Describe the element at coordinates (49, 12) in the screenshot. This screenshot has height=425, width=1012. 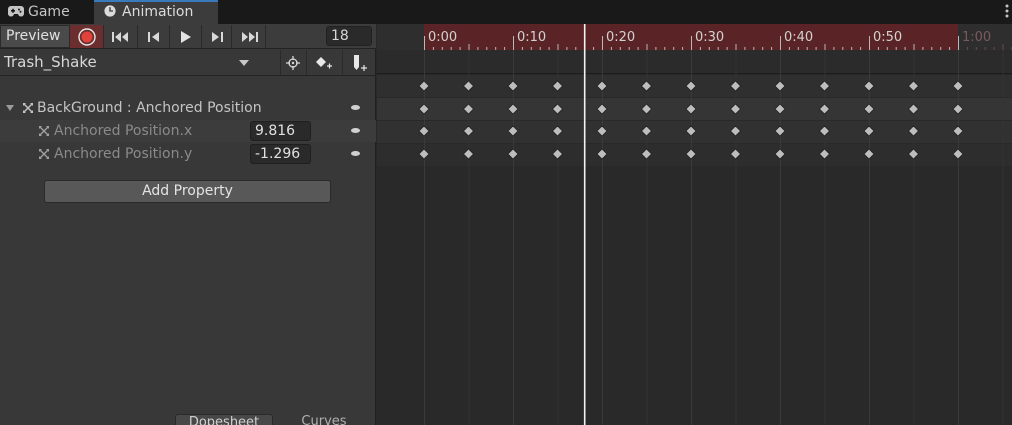
I see `tab-game-label: Game` at that location.